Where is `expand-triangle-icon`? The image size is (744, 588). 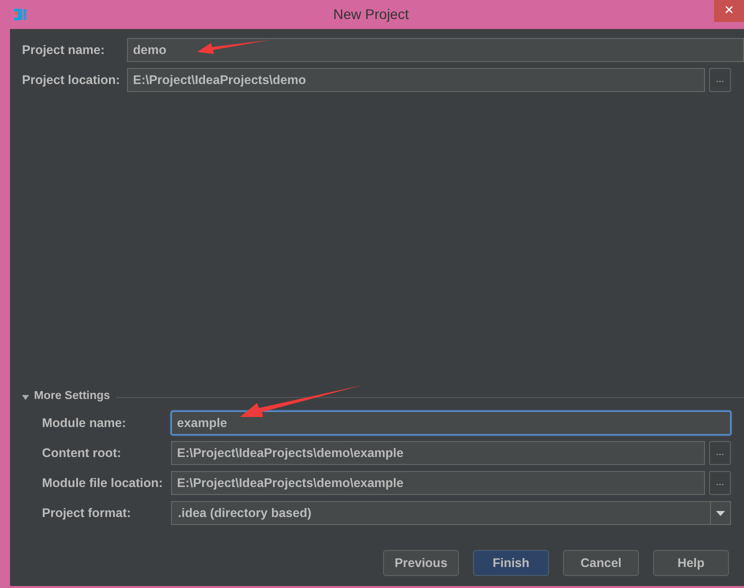 expand-triangle-icon is located at coordinates (25, 397).